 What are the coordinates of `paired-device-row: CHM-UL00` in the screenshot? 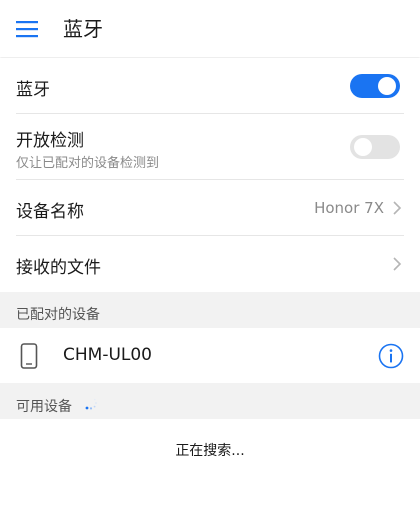 It's located at (210, 355).